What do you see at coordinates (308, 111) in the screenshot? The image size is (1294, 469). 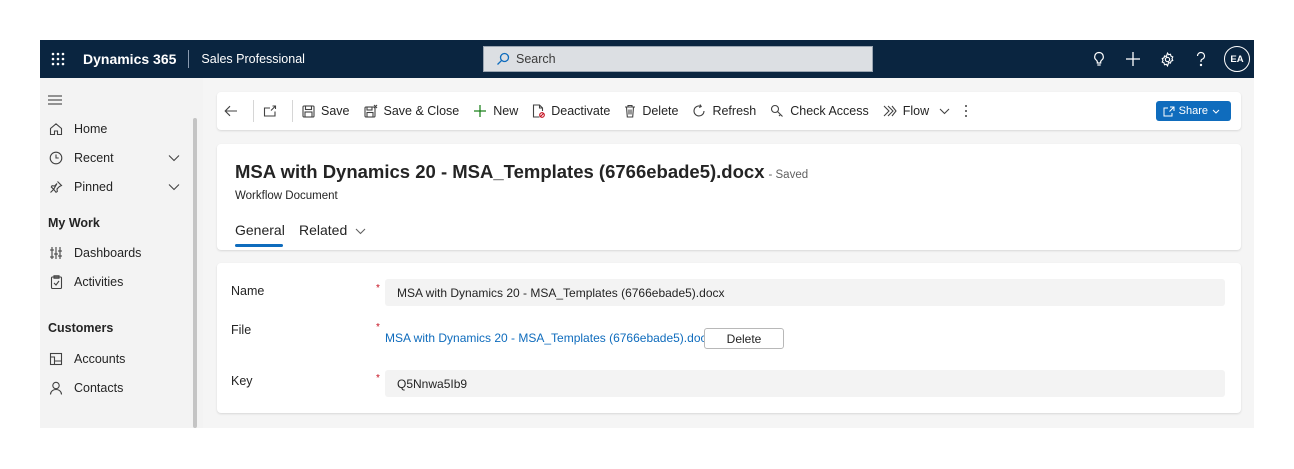 I see `save-icon` at bounding box center [308, 111].